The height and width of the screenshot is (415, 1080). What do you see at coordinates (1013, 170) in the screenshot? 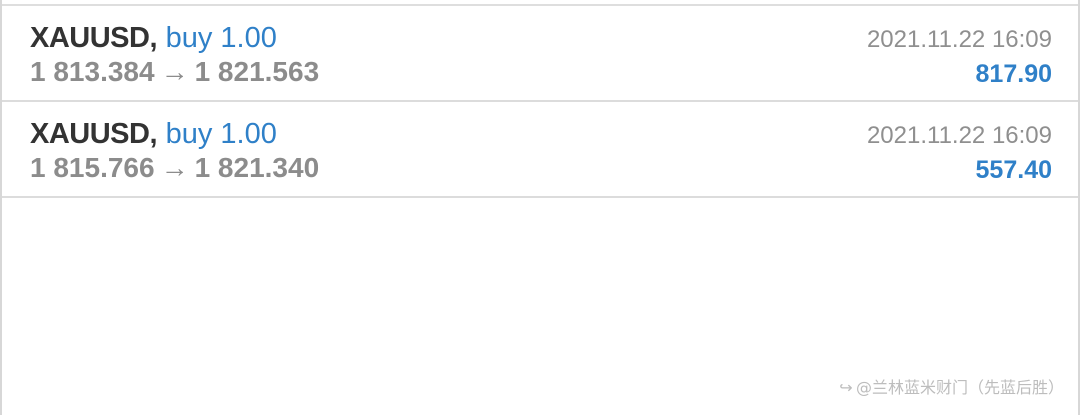
I see `trade-profit: 557.40` at bounding box center [1013, 170].